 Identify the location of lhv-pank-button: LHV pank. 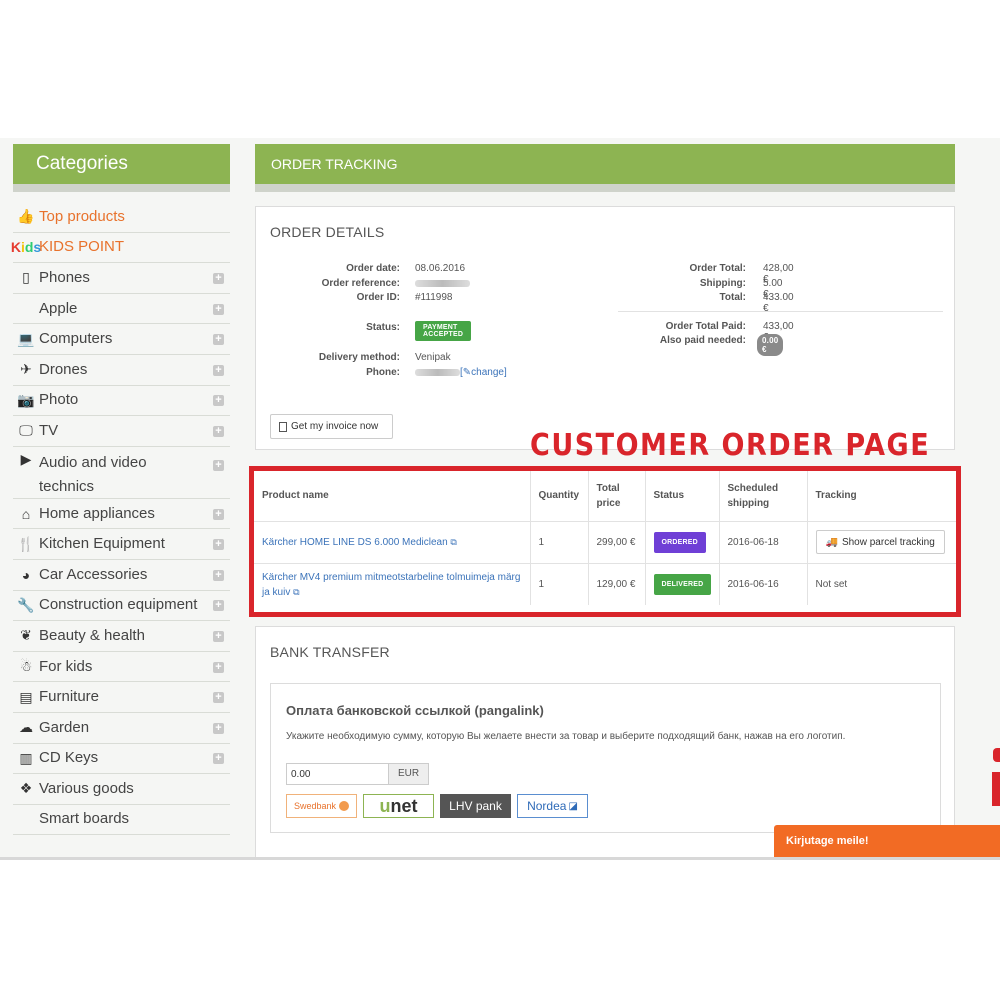
(475, 806).